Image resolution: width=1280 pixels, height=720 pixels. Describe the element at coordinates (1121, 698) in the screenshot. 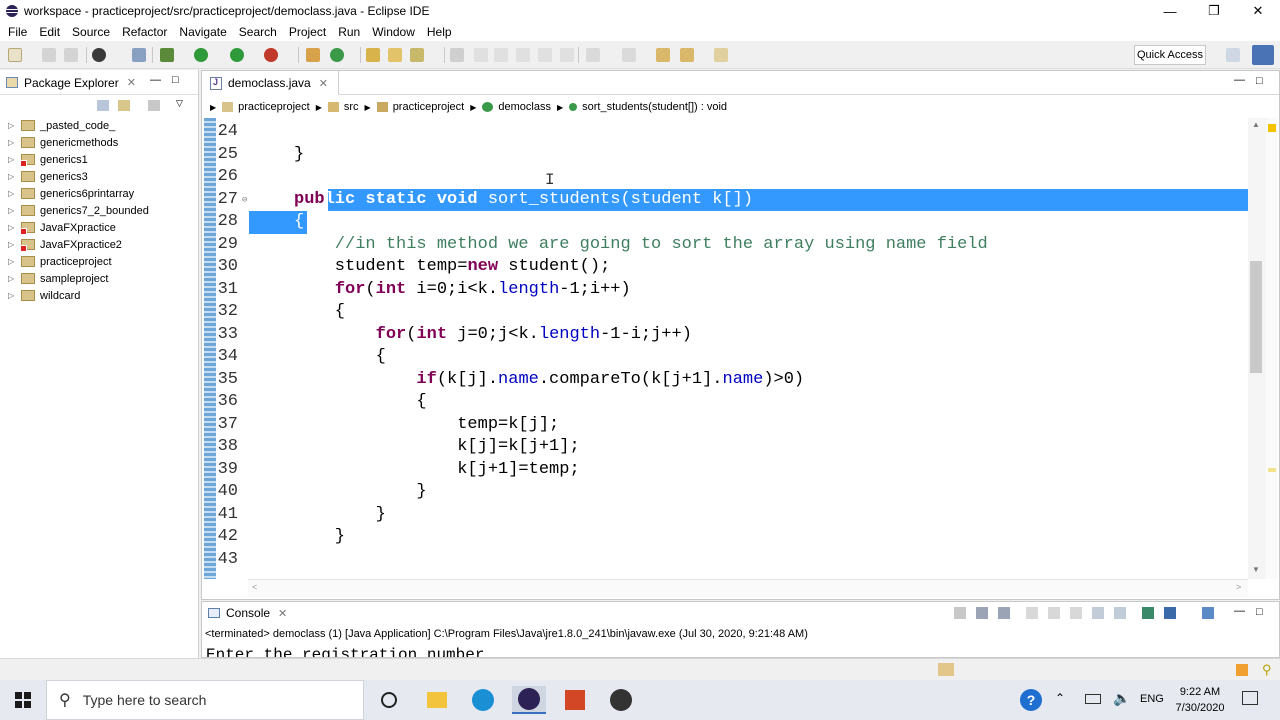

I see `volume-icon: 🔈` at that location.